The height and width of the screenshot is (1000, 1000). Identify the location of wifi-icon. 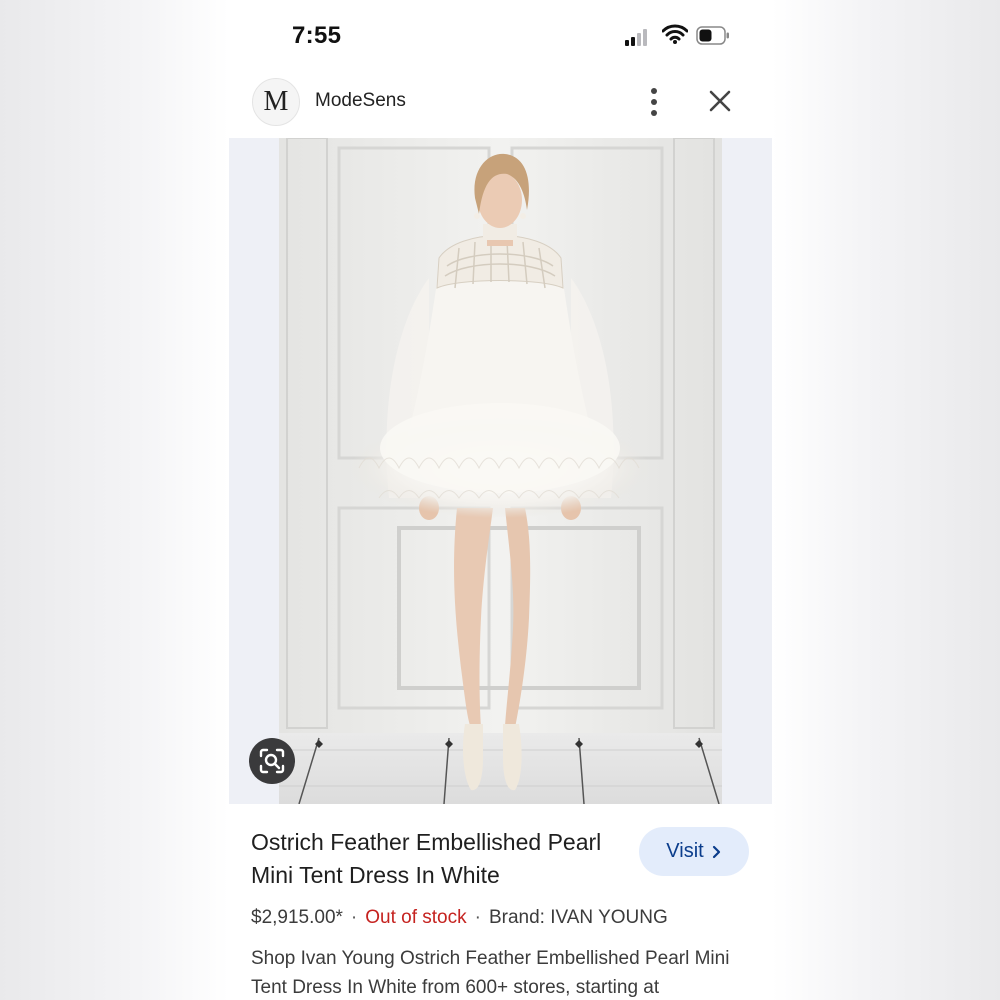
(675, 34).